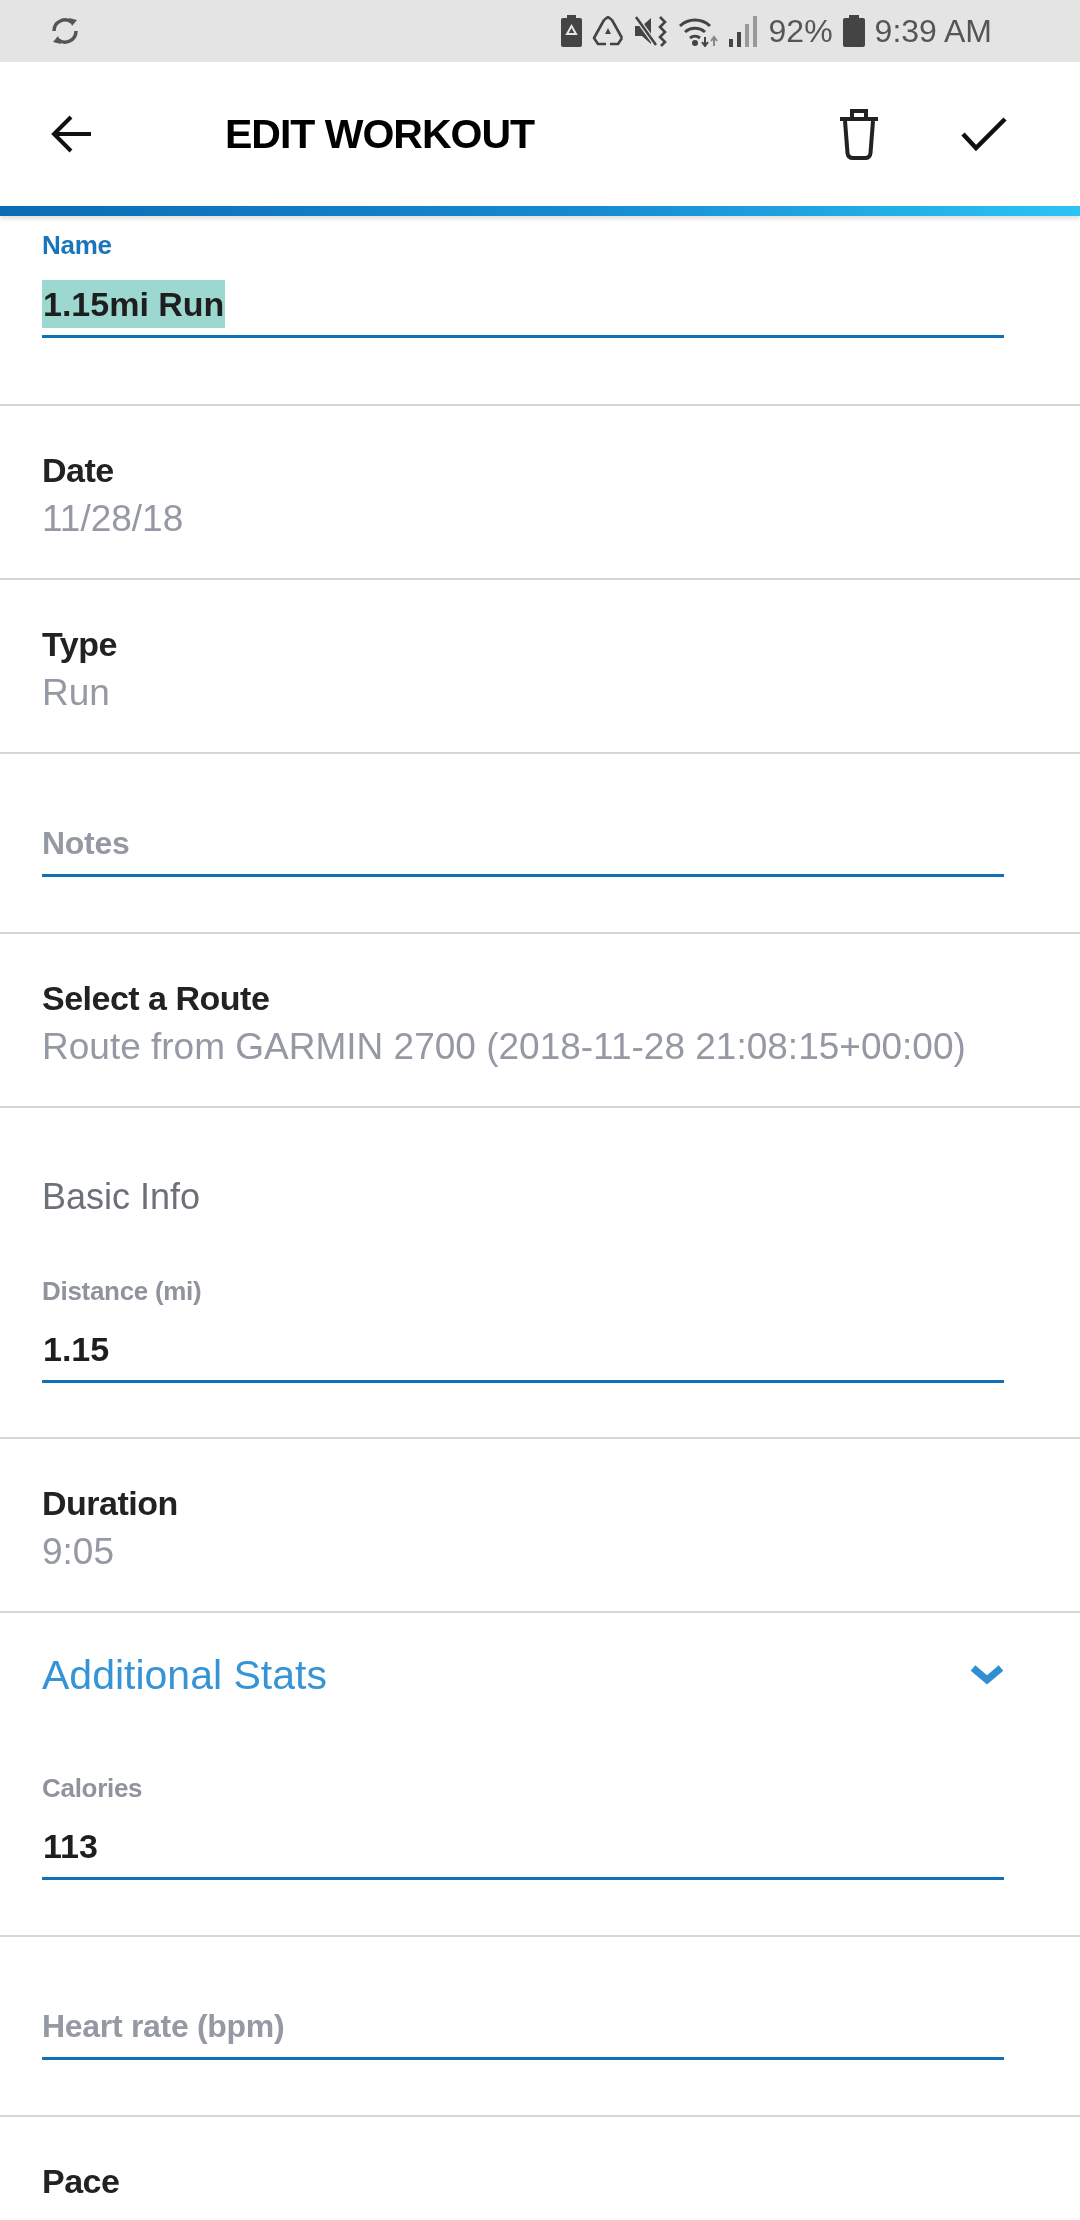 The image size is (1080, 2220). What do you see at coordinates (504, 1047) in the screenshot?
I see `field-value: Route from GARMIN 2700 (2018-11-28 21:08:15+00:00)` at bounding box center [504, 1047].